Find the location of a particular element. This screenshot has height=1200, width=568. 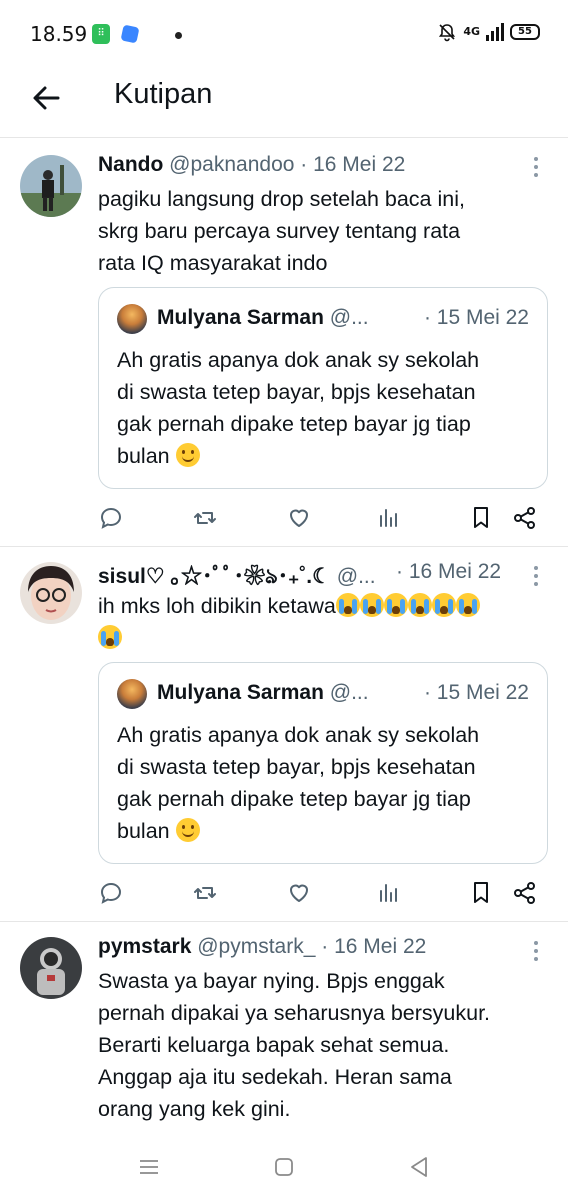

network-type: 4G is located at coordinates (471, 31).